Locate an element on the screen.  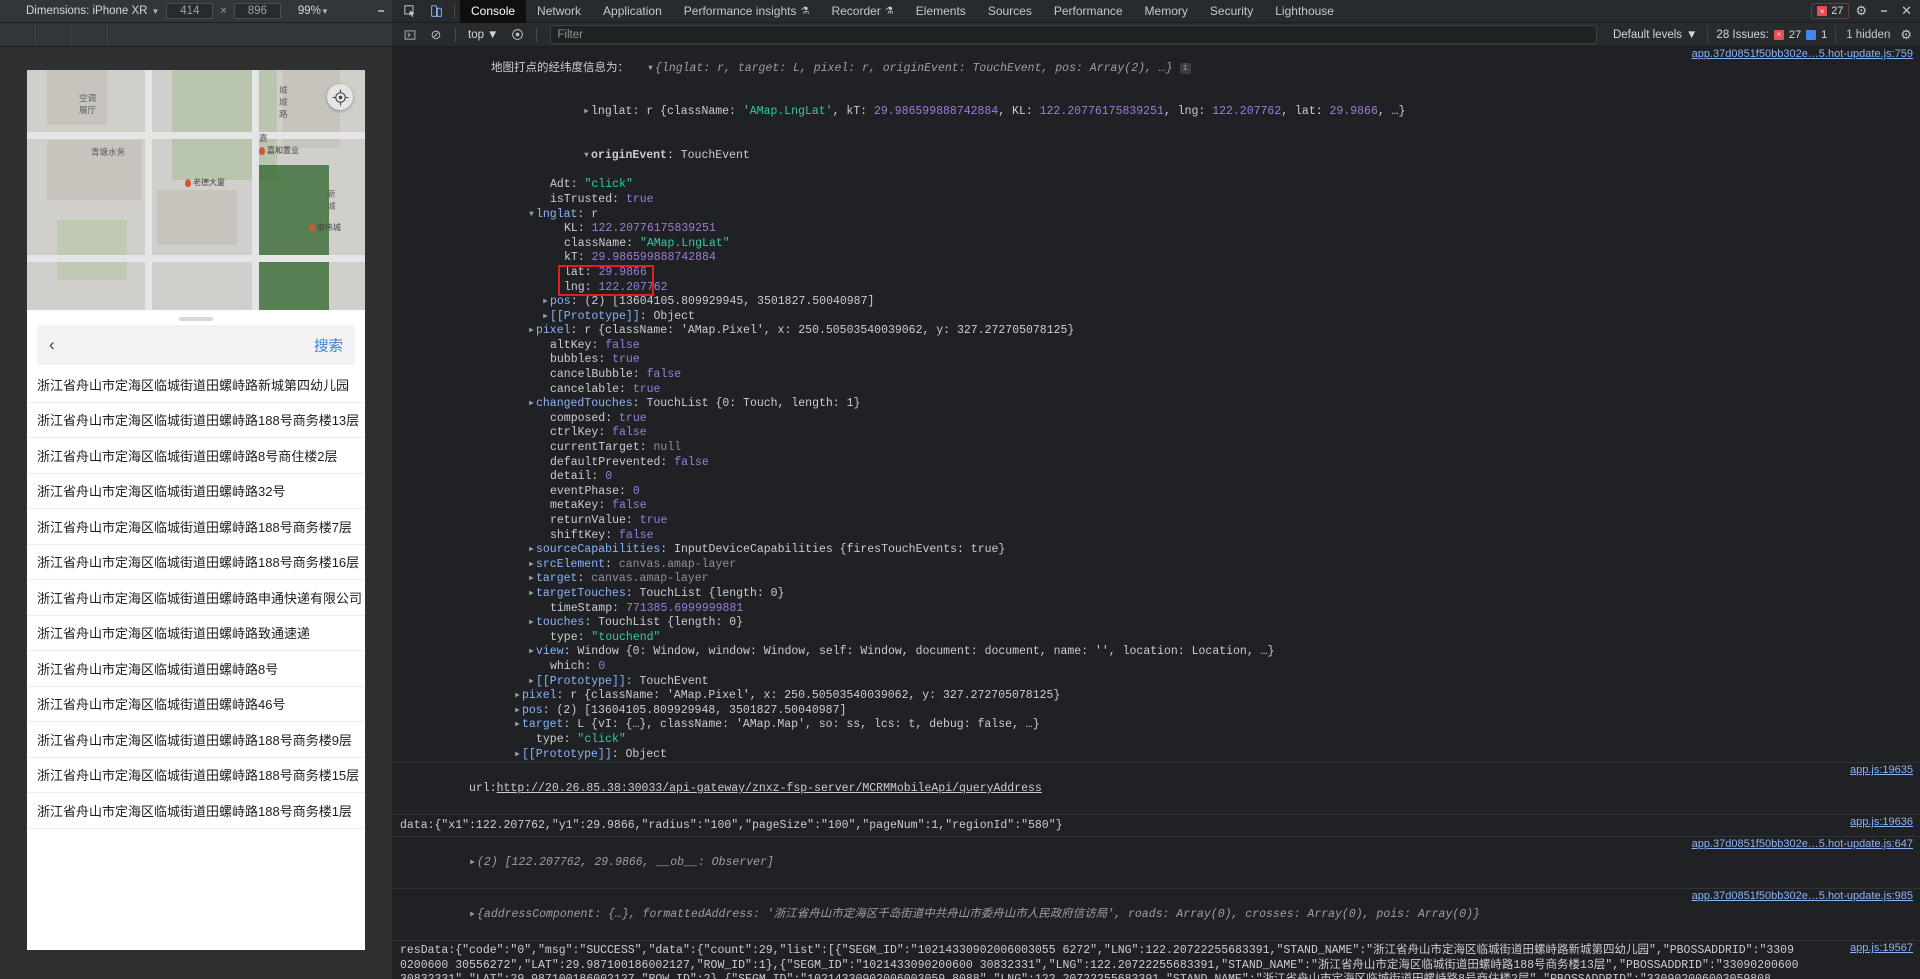
source-link: app.js:19636 is located at coordinates (1881, 822).